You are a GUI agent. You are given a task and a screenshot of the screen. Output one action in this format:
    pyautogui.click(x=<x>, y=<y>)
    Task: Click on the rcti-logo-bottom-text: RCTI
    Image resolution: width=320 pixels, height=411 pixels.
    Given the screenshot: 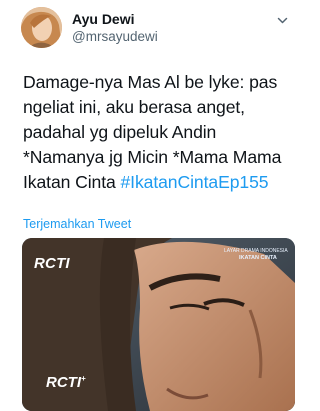 What is the action you would take?
    pyautogui.click(x=63, y=382)
    